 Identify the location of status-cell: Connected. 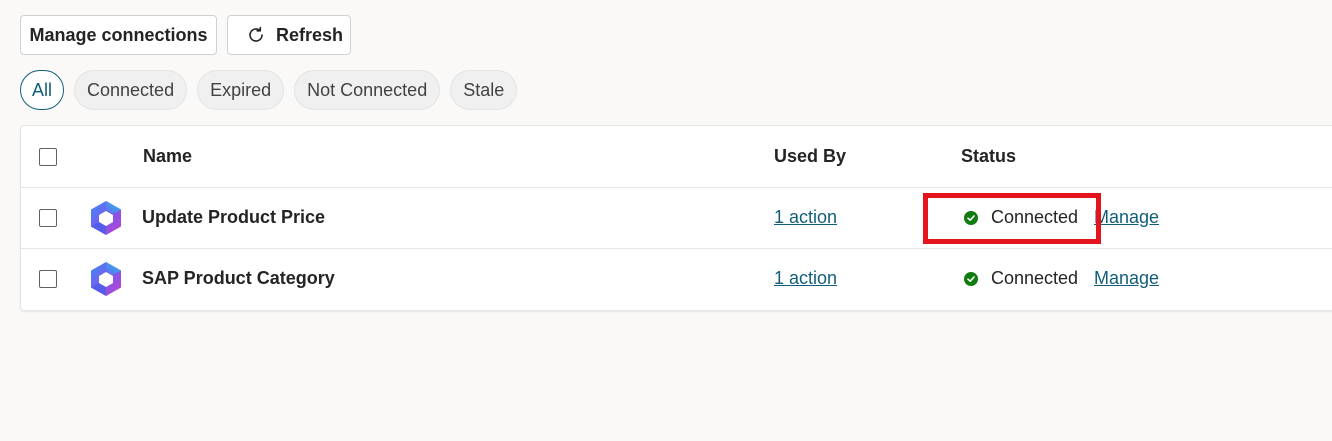
(1019, 278).